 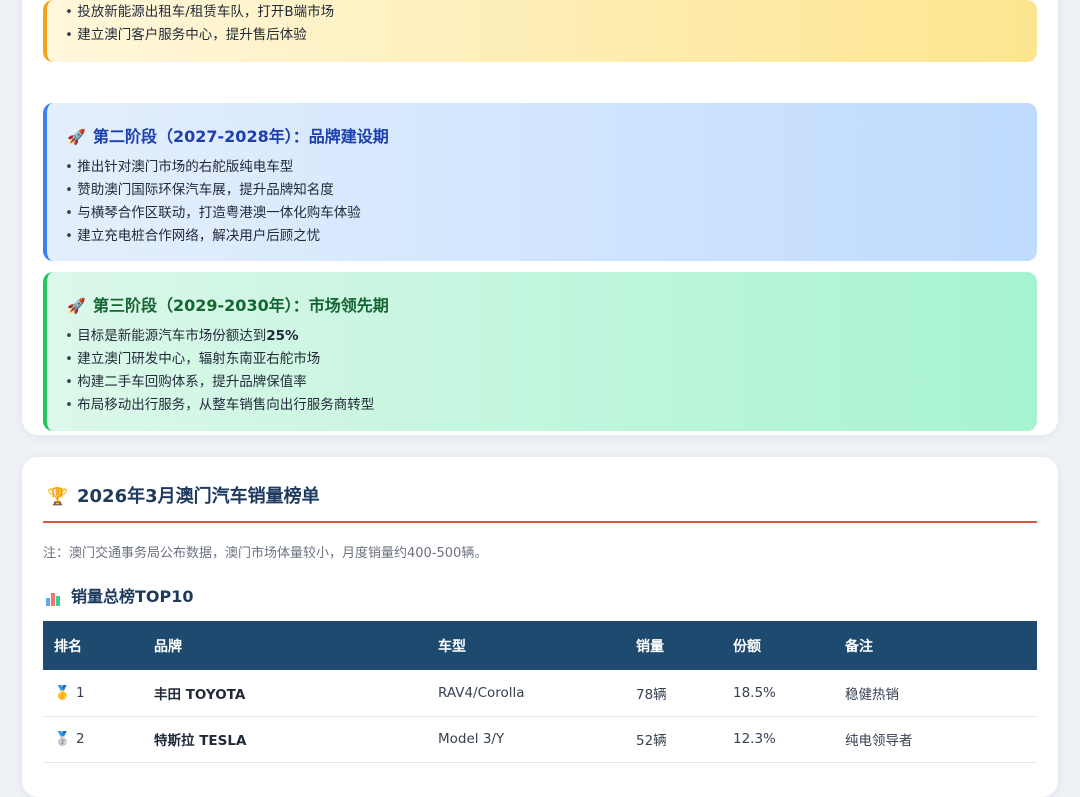 What do you see at coordinates (219, 382) in the screenshot?
I see `stage-3-bullet: 构建二手车回购体系，提升品牌保值率` at bounding box center [219, 382].